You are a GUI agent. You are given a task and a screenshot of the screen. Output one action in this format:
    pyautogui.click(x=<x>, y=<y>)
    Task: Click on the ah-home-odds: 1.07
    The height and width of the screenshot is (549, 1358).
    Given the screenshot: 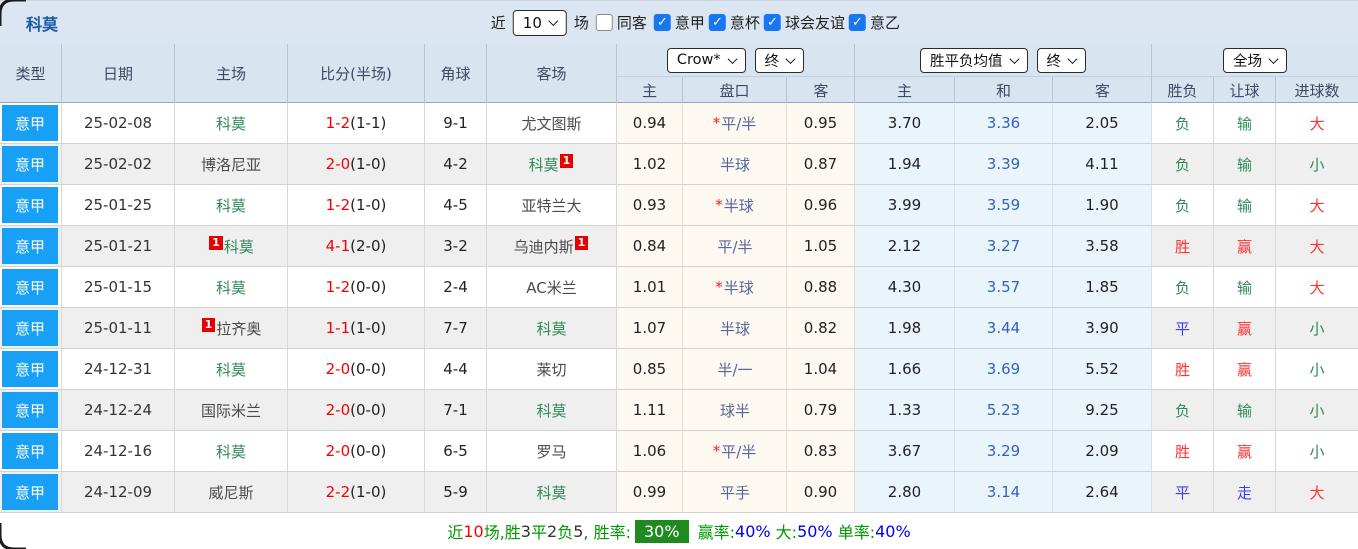 What is the action you would take?
    pyautogui.click(x=650, y=328)
    